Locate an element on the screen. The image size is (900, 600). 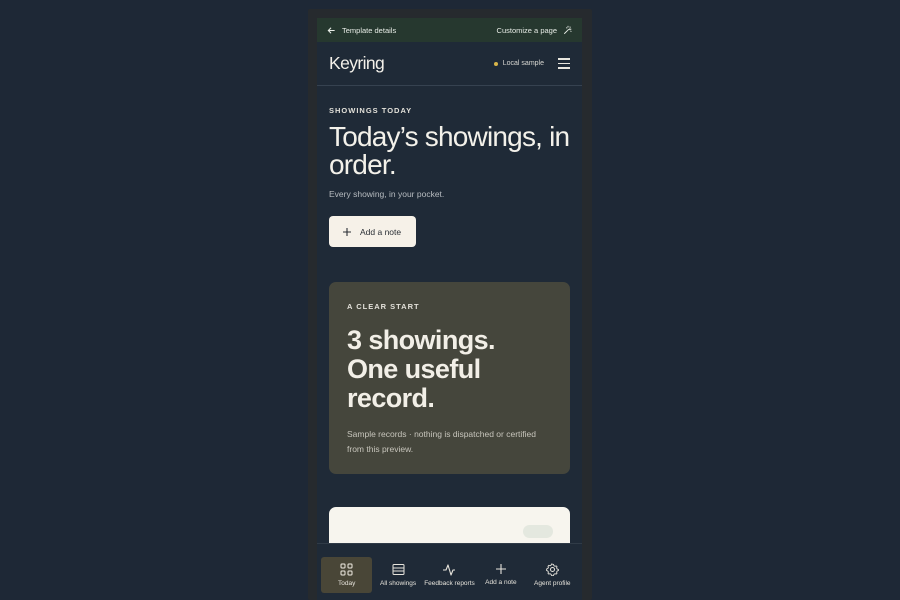
nav-agent-profile-label: Agent profile is located at coordinates (552, 583).